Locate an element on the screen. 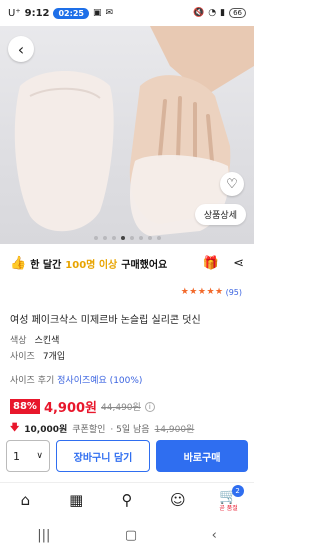  cart-label: 곧 품절 is located at coordinates (228, 508).